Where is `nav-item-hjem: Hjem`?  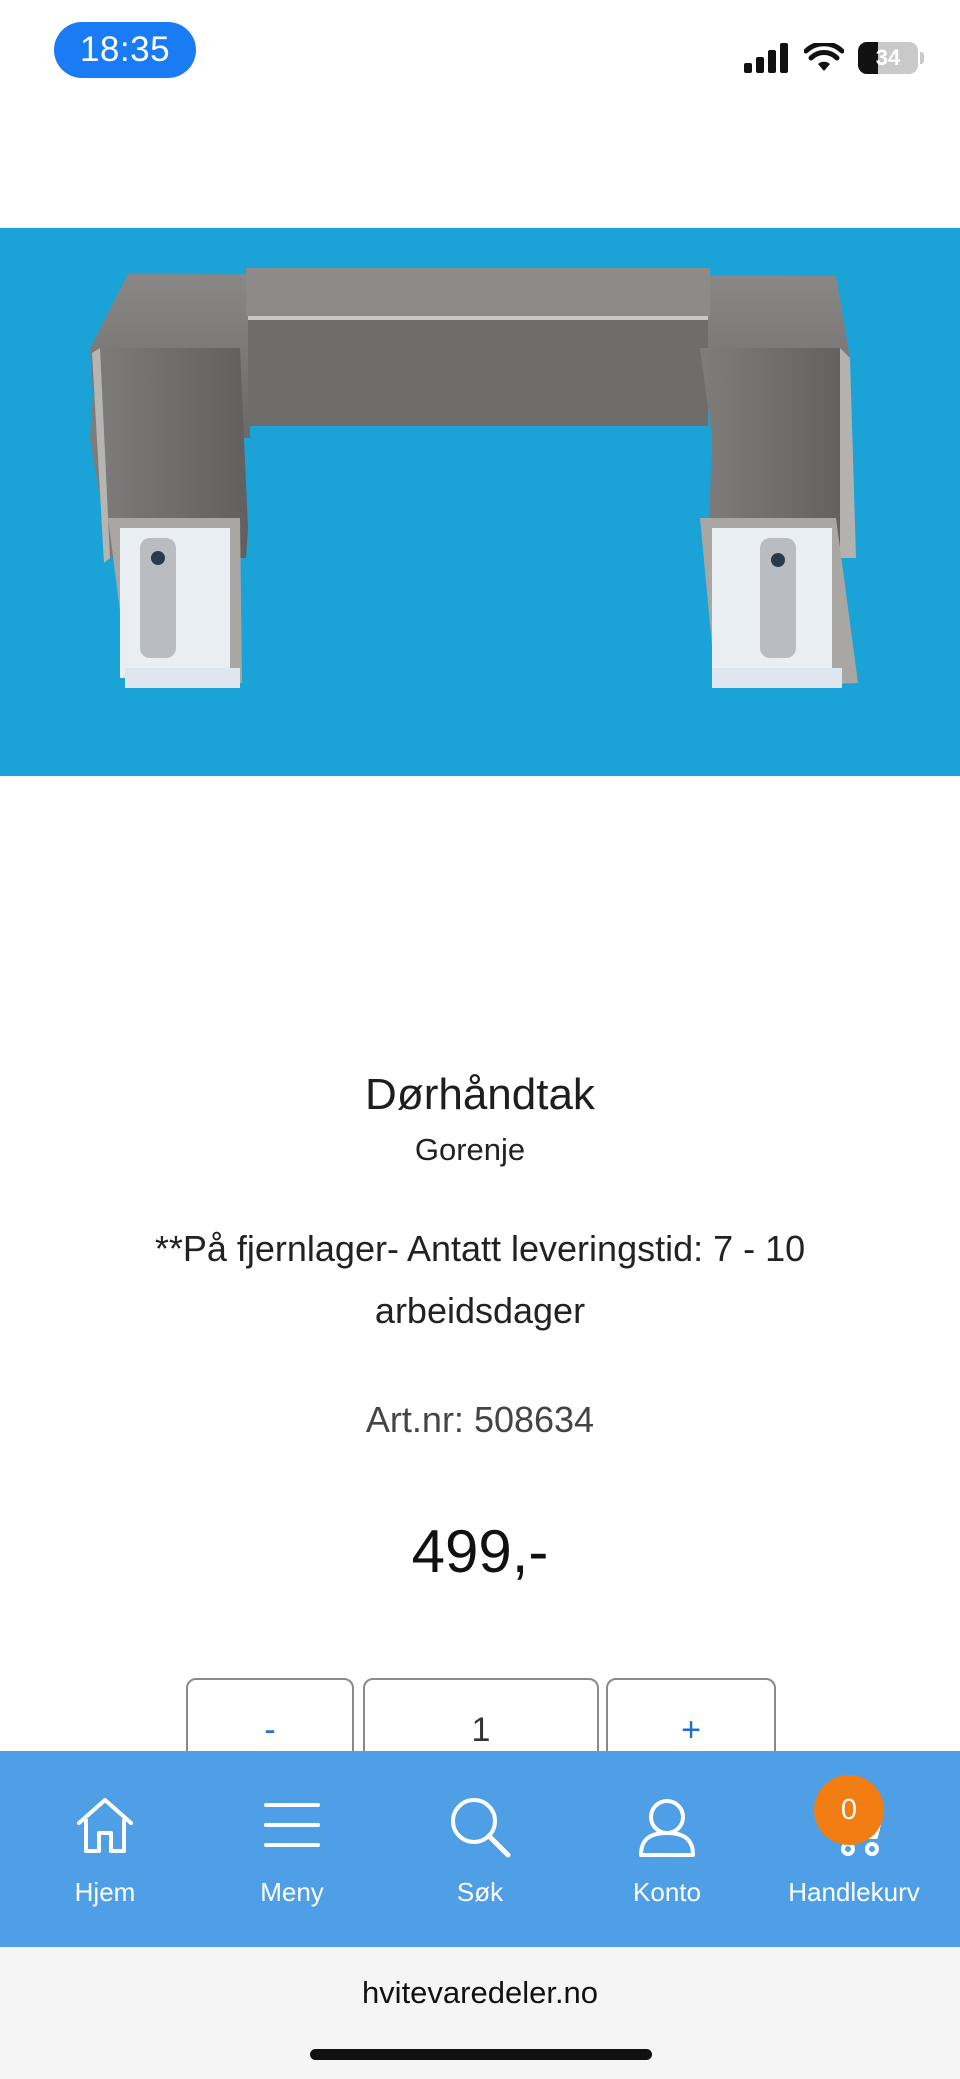 nav-item-hjem: Hjem is located at coordinates (105, 1849).